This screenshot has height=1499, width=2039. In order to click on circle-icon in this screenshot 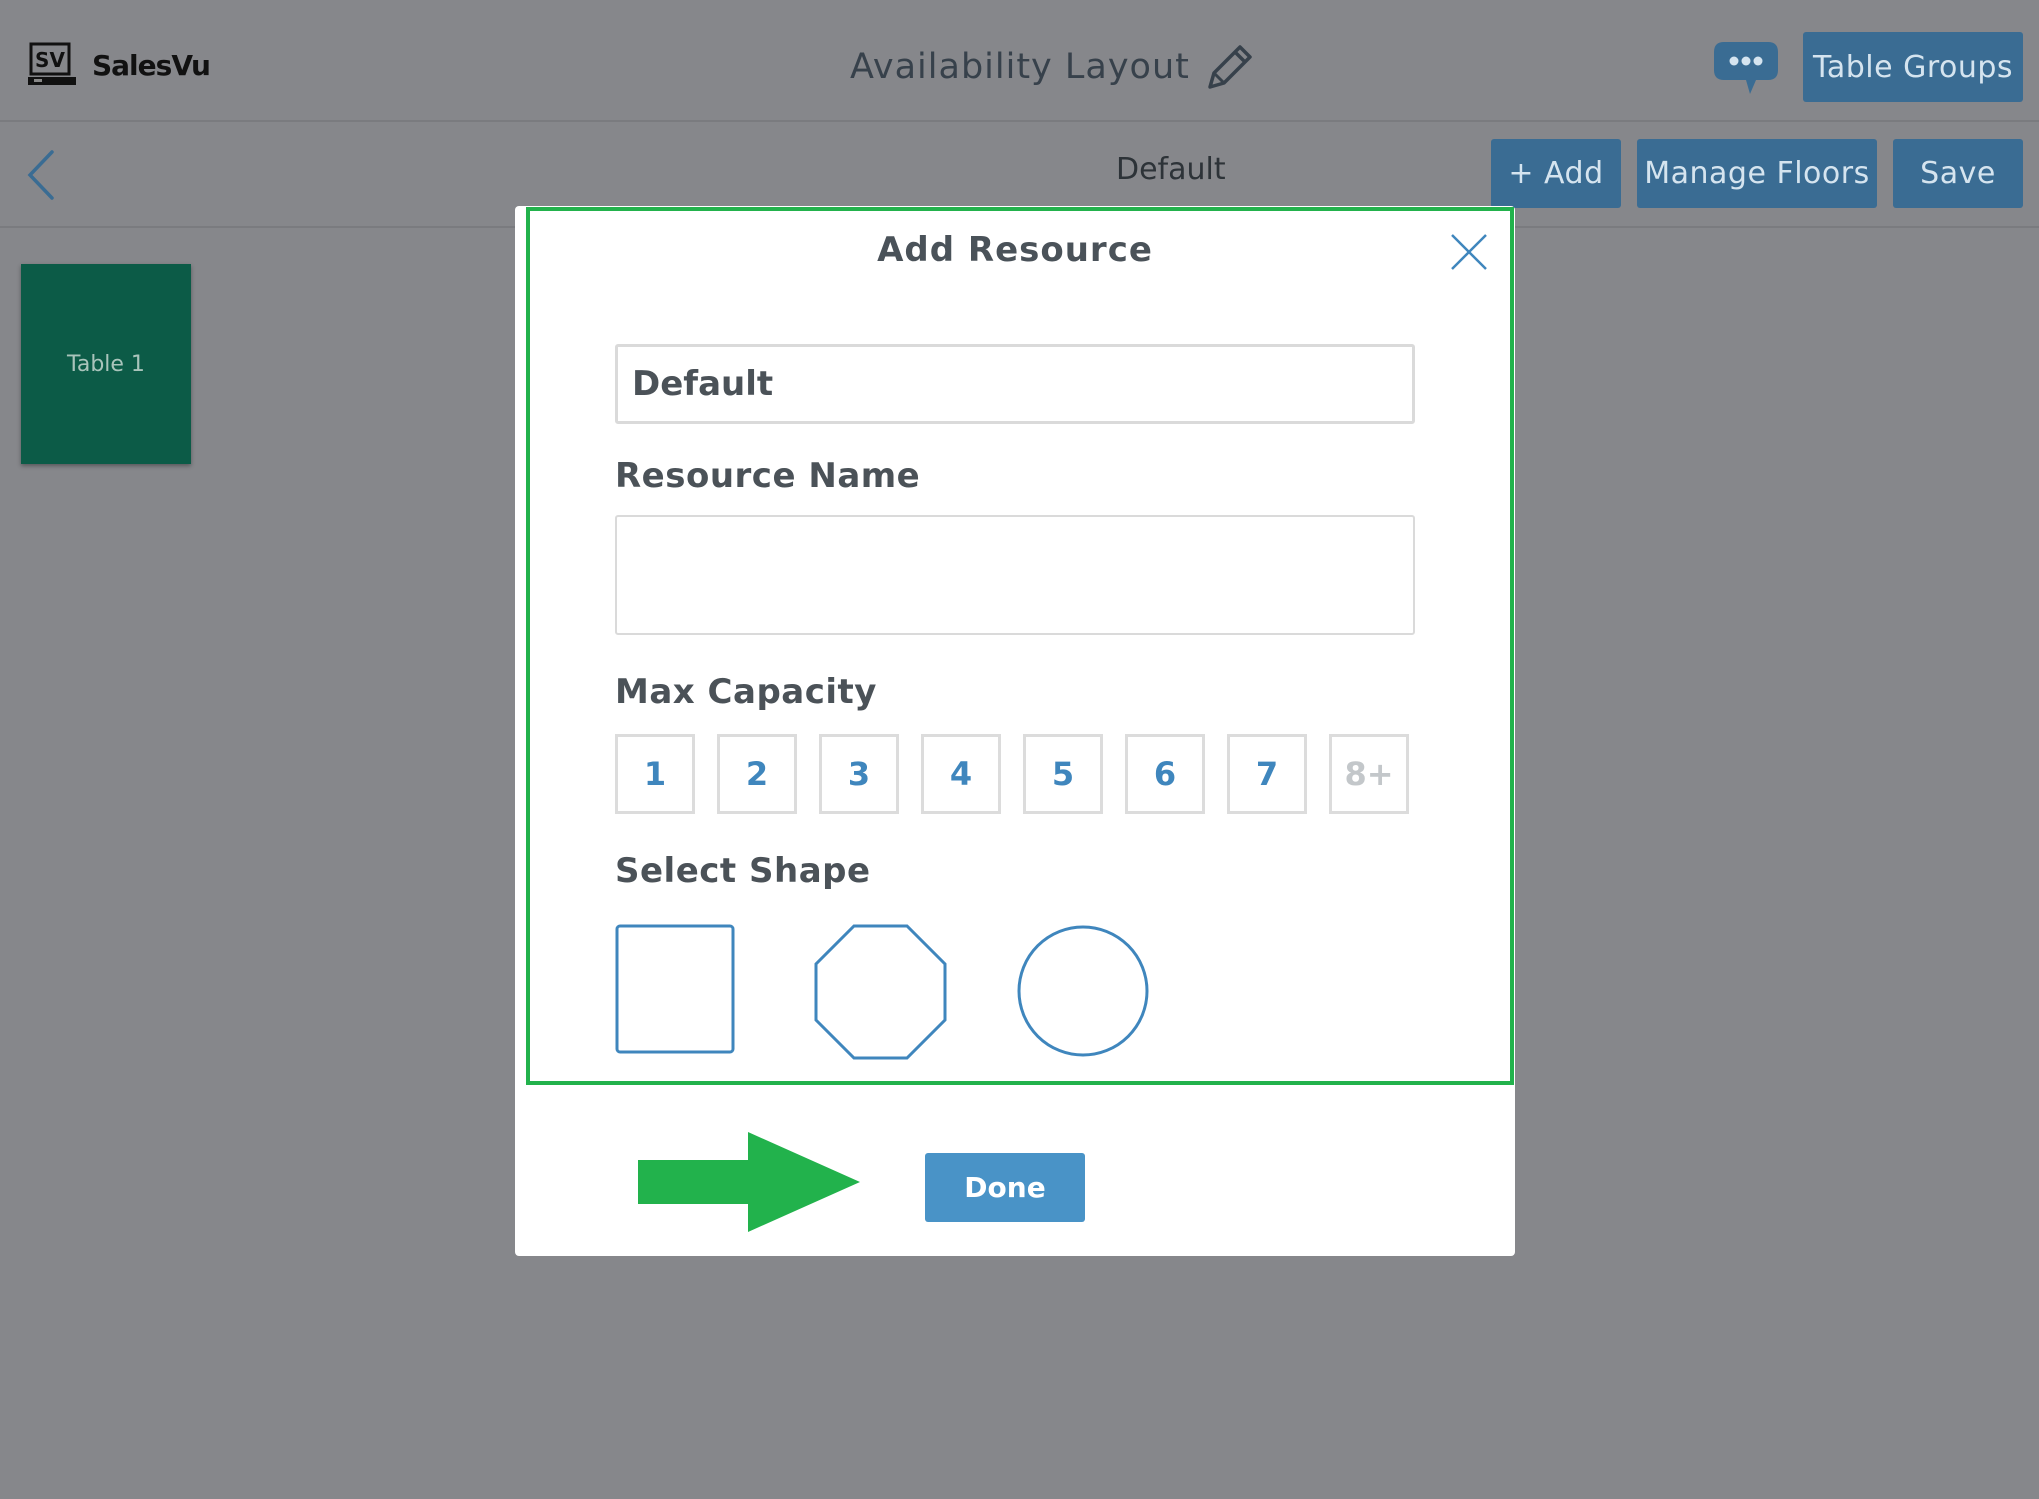, I will do `click(1083, 991)`.